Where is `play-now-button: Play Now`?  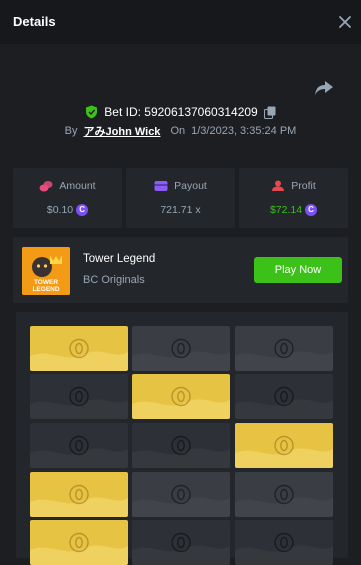
play-now-button: Play Now is located at coordinates (298, 270).